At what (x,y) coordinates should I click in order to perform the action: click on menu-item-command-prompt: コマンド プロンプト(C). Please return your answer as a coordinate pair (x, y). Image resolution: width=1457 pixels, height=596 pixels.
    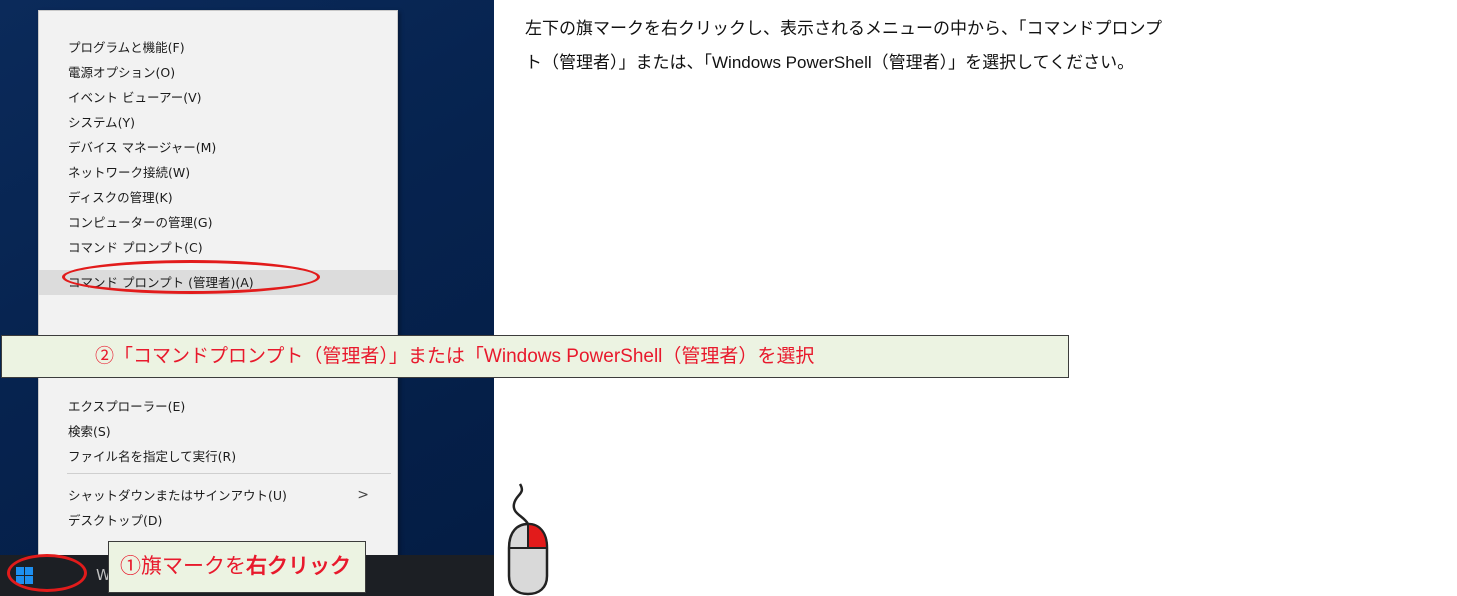
    Looking at the image, I should click on (218, 247).